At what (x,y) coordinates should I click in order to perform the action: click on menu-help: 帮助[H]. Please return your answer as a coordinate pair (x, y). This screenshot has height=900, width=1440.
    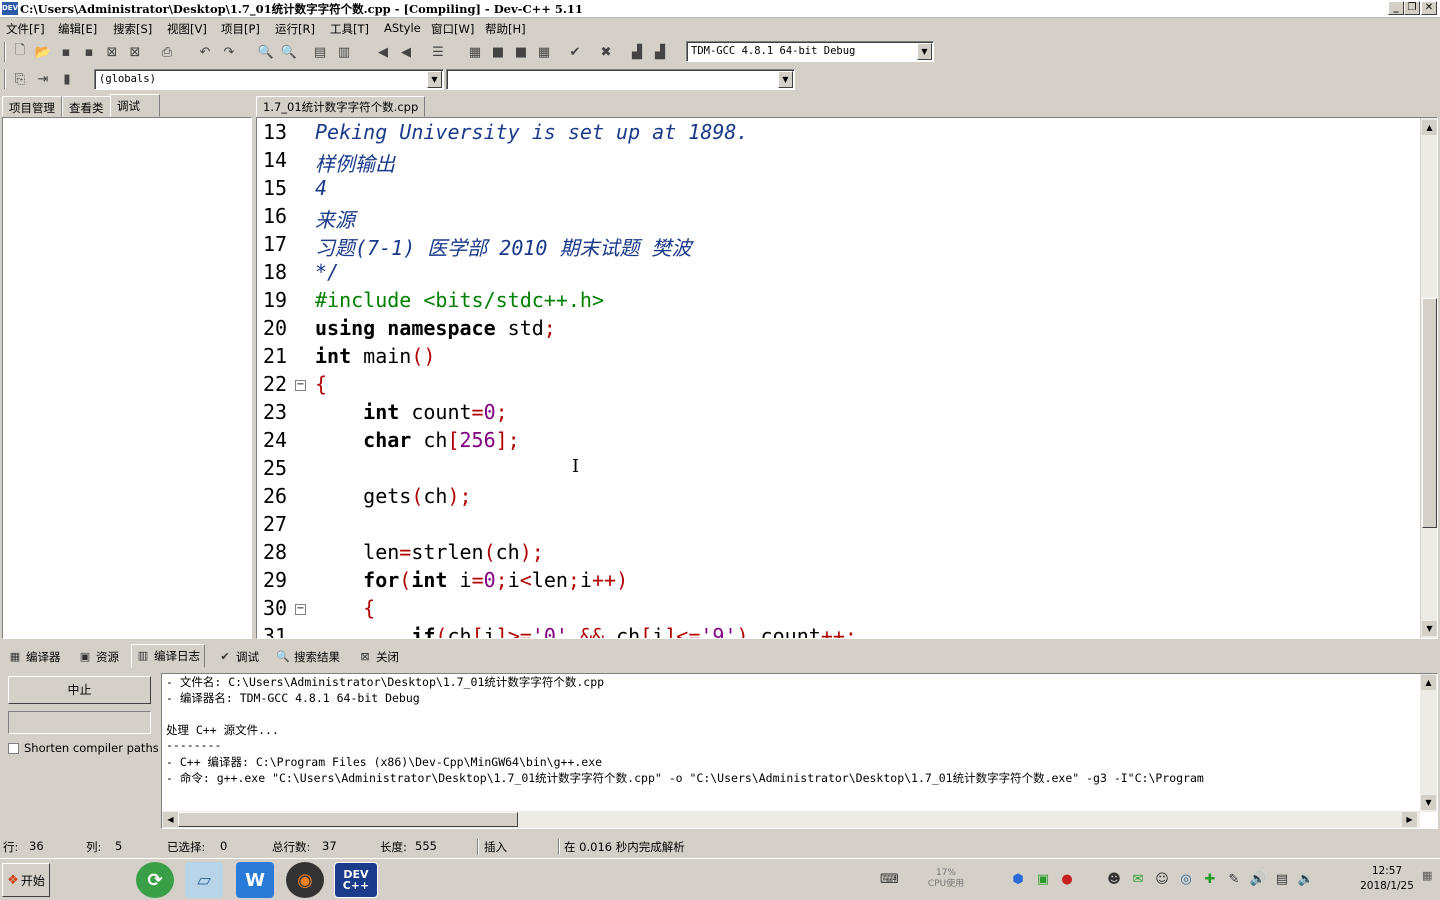
    Looking at the image, I should click on (505, 29).